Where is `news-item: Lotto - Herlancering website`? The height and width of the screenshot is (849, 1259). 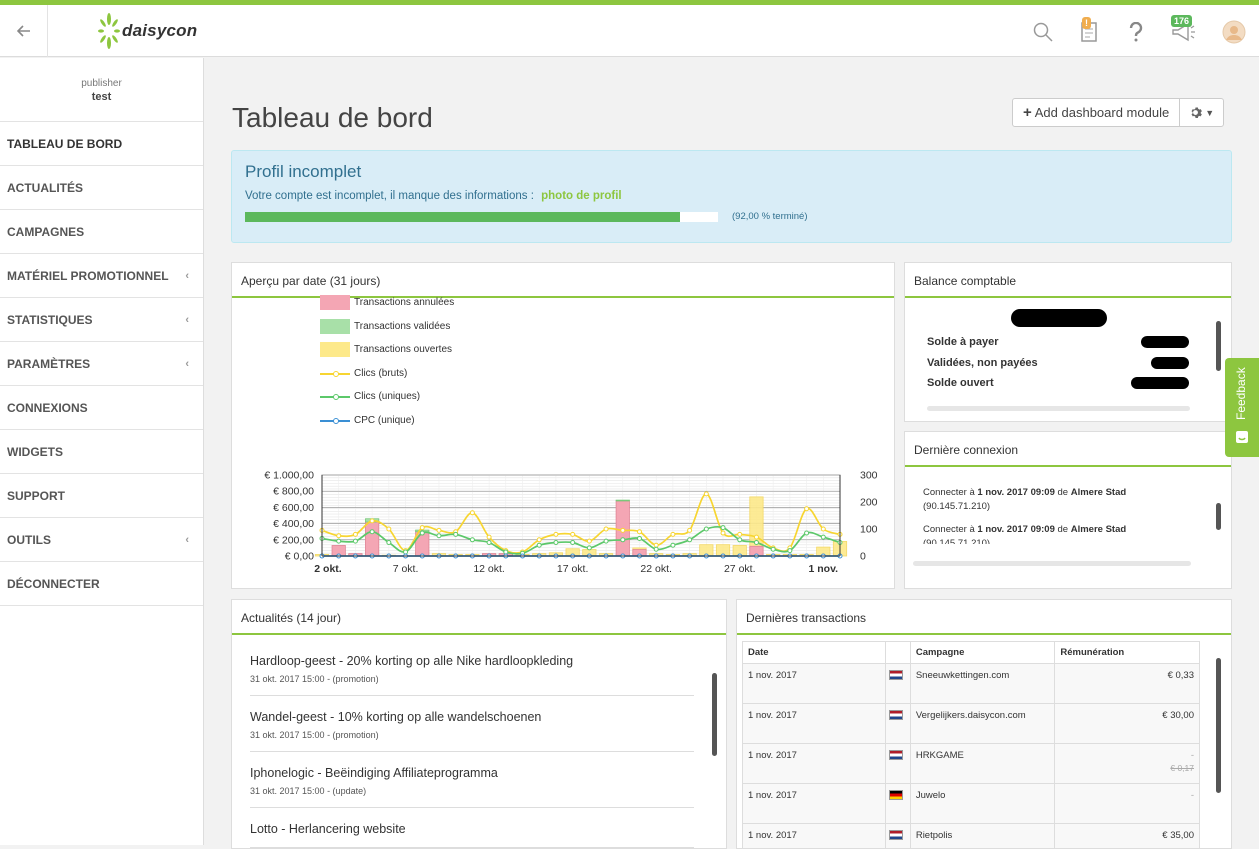
news-item: Lotto - Herlancering website is located at coordinates (472, 828).